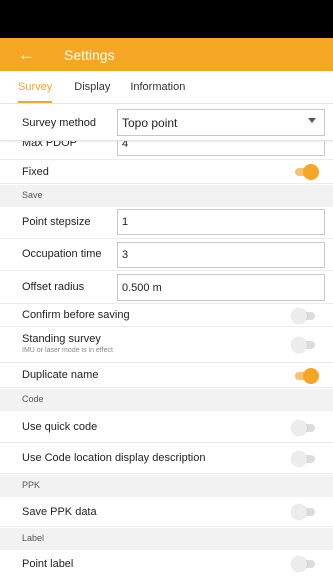 The height and width of the screenshot is (577, 333). I want to click on standing-survey-toggle, so click(305, 345).